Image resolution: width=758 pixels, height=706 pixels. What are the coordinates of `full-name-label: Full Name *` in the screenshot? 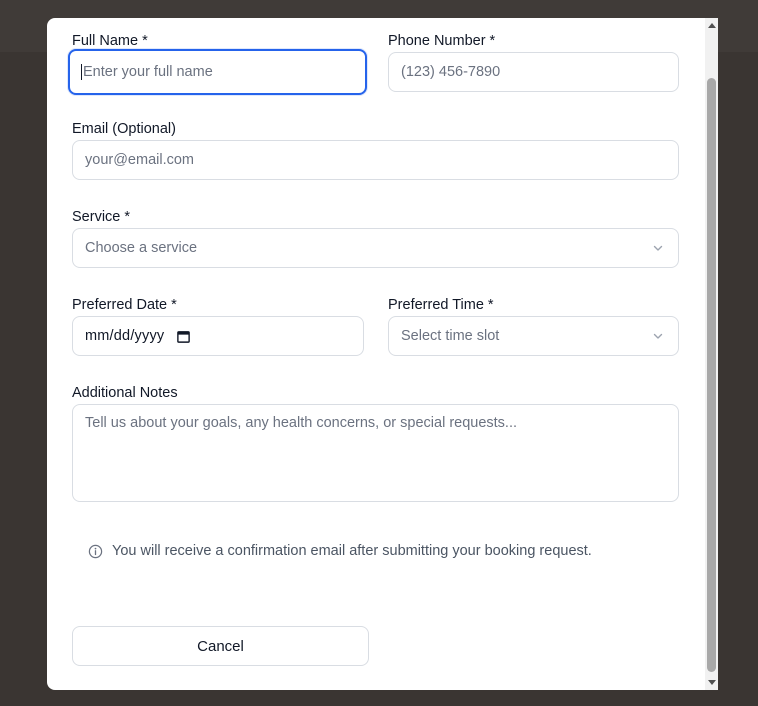 It's located at (110, 41).